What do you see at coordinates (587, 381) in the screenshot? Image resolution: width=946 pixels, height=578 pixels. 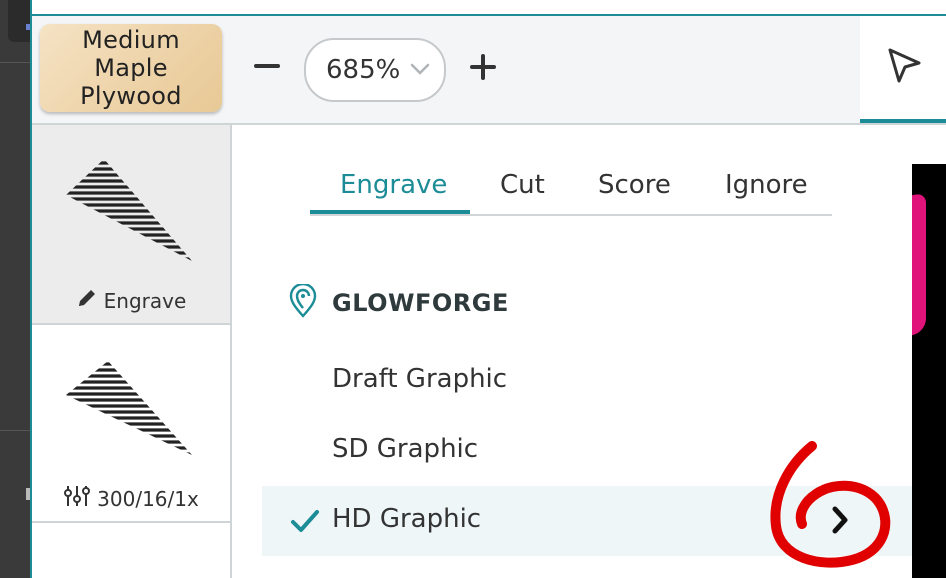 I see `preset-item: Draft Graphic` at bounding box center [587, 381].